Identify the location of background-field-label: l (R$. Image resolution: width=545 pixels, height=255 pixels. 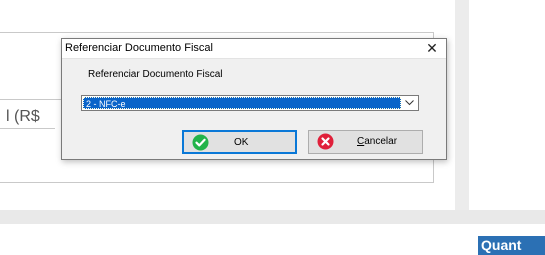
(23, 116).